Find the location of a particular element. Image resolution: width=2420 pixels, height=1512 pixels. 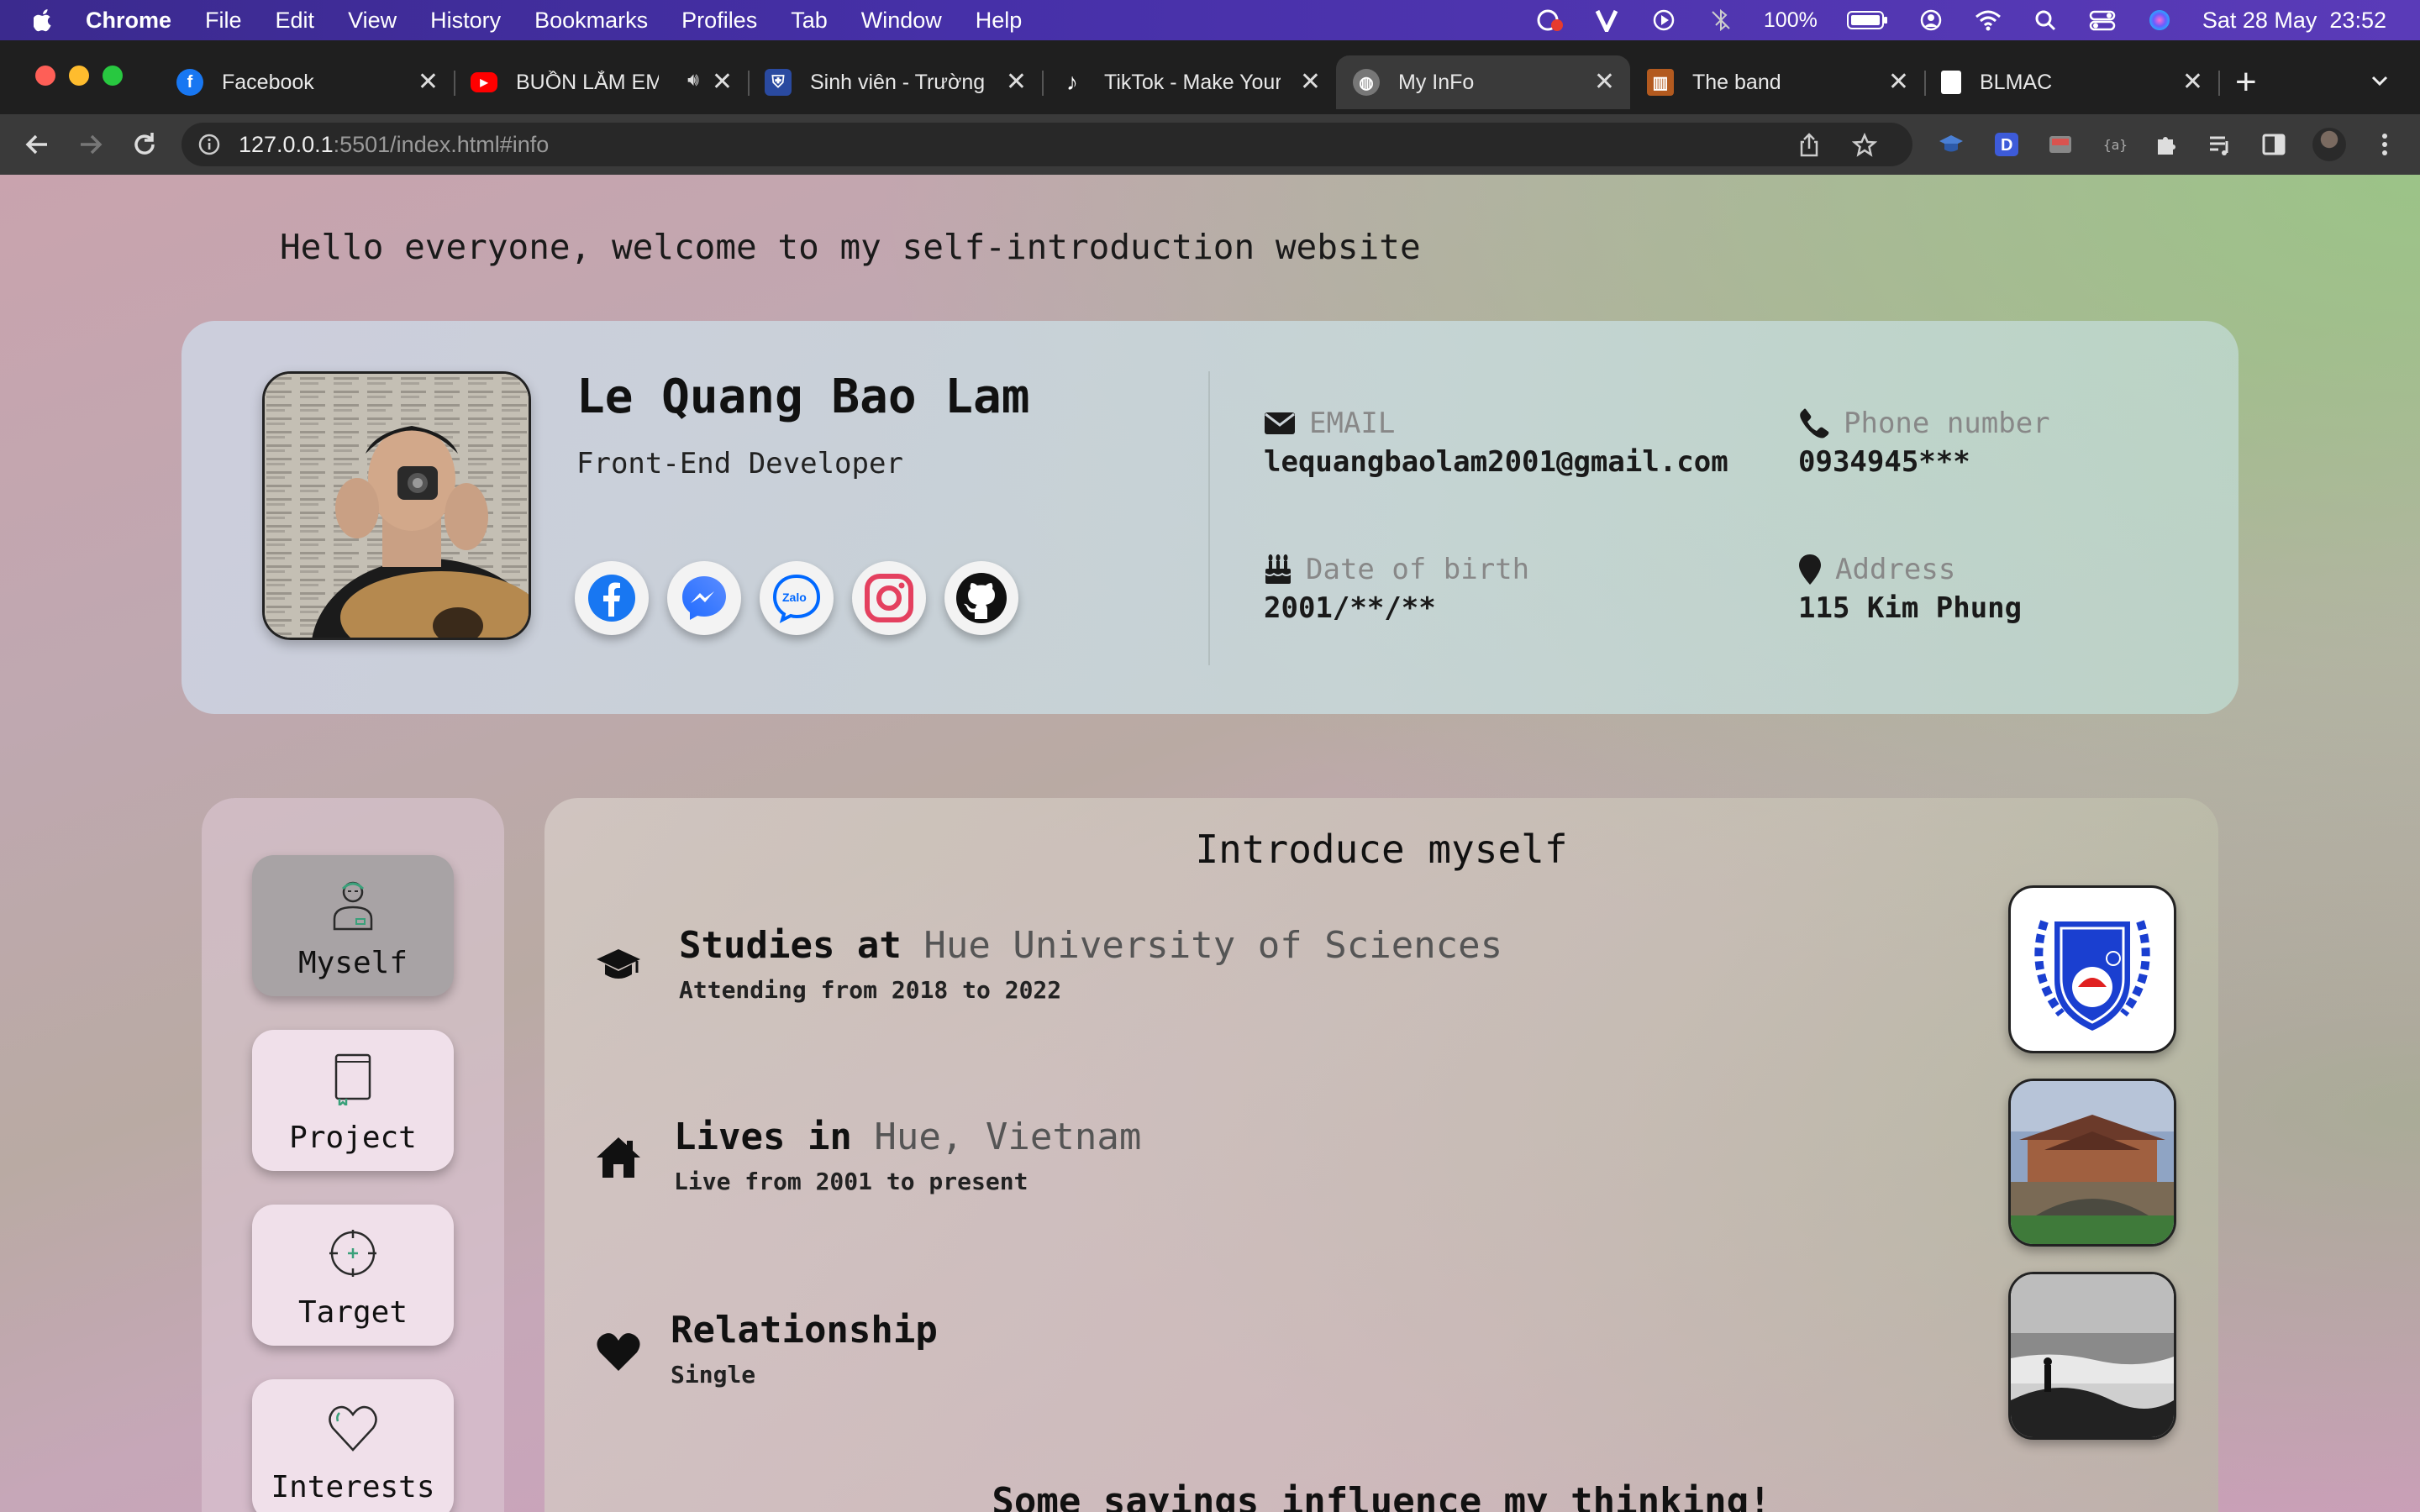

address-info: Address 115 Kim Phung is located at coordinates (1910, 589).